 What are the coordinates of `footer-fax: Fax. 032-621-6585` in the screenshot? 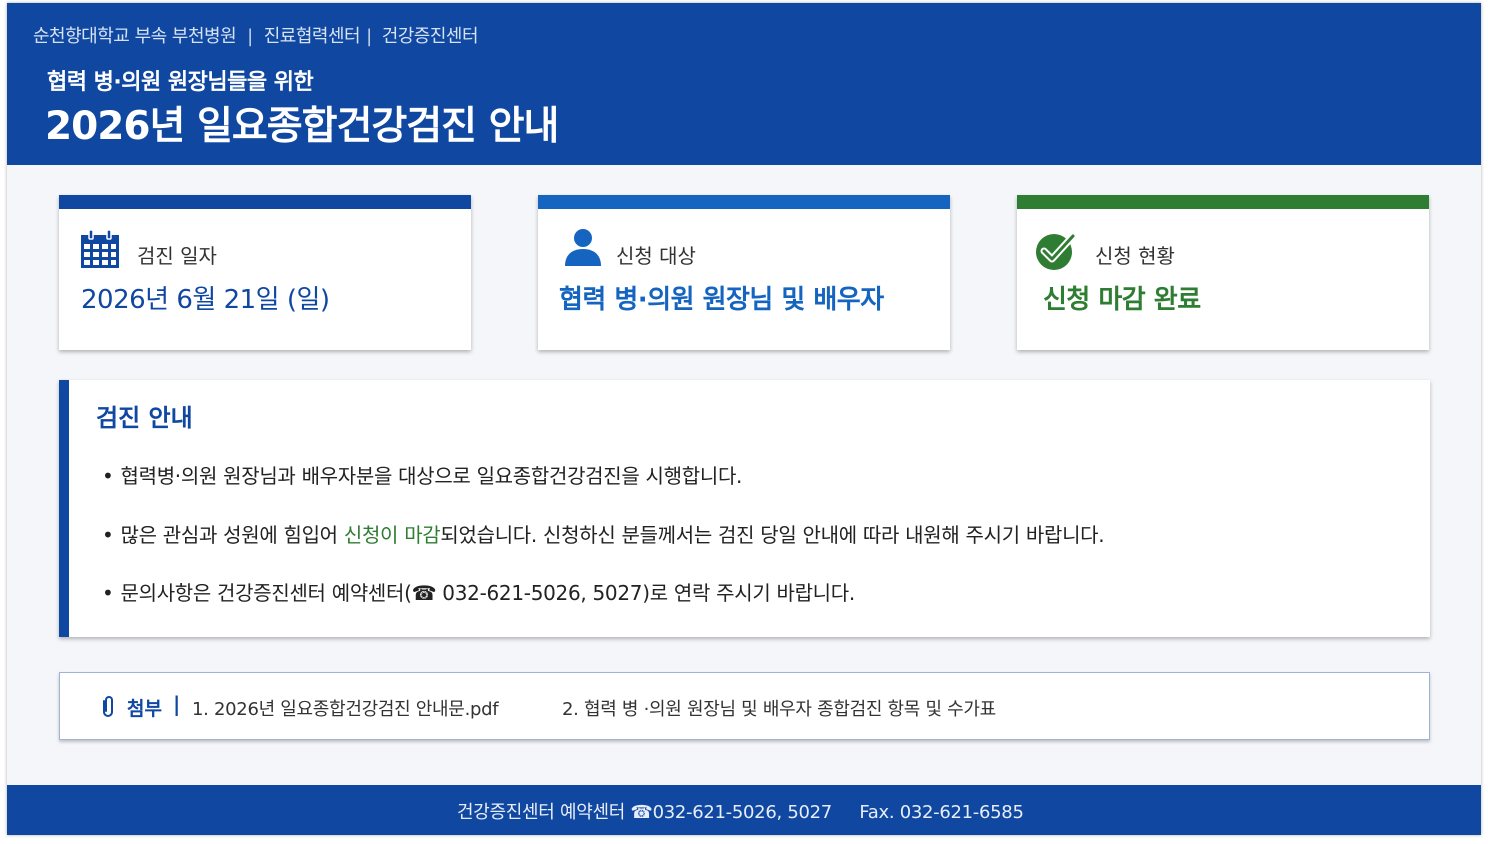 It's located at (941, 812).